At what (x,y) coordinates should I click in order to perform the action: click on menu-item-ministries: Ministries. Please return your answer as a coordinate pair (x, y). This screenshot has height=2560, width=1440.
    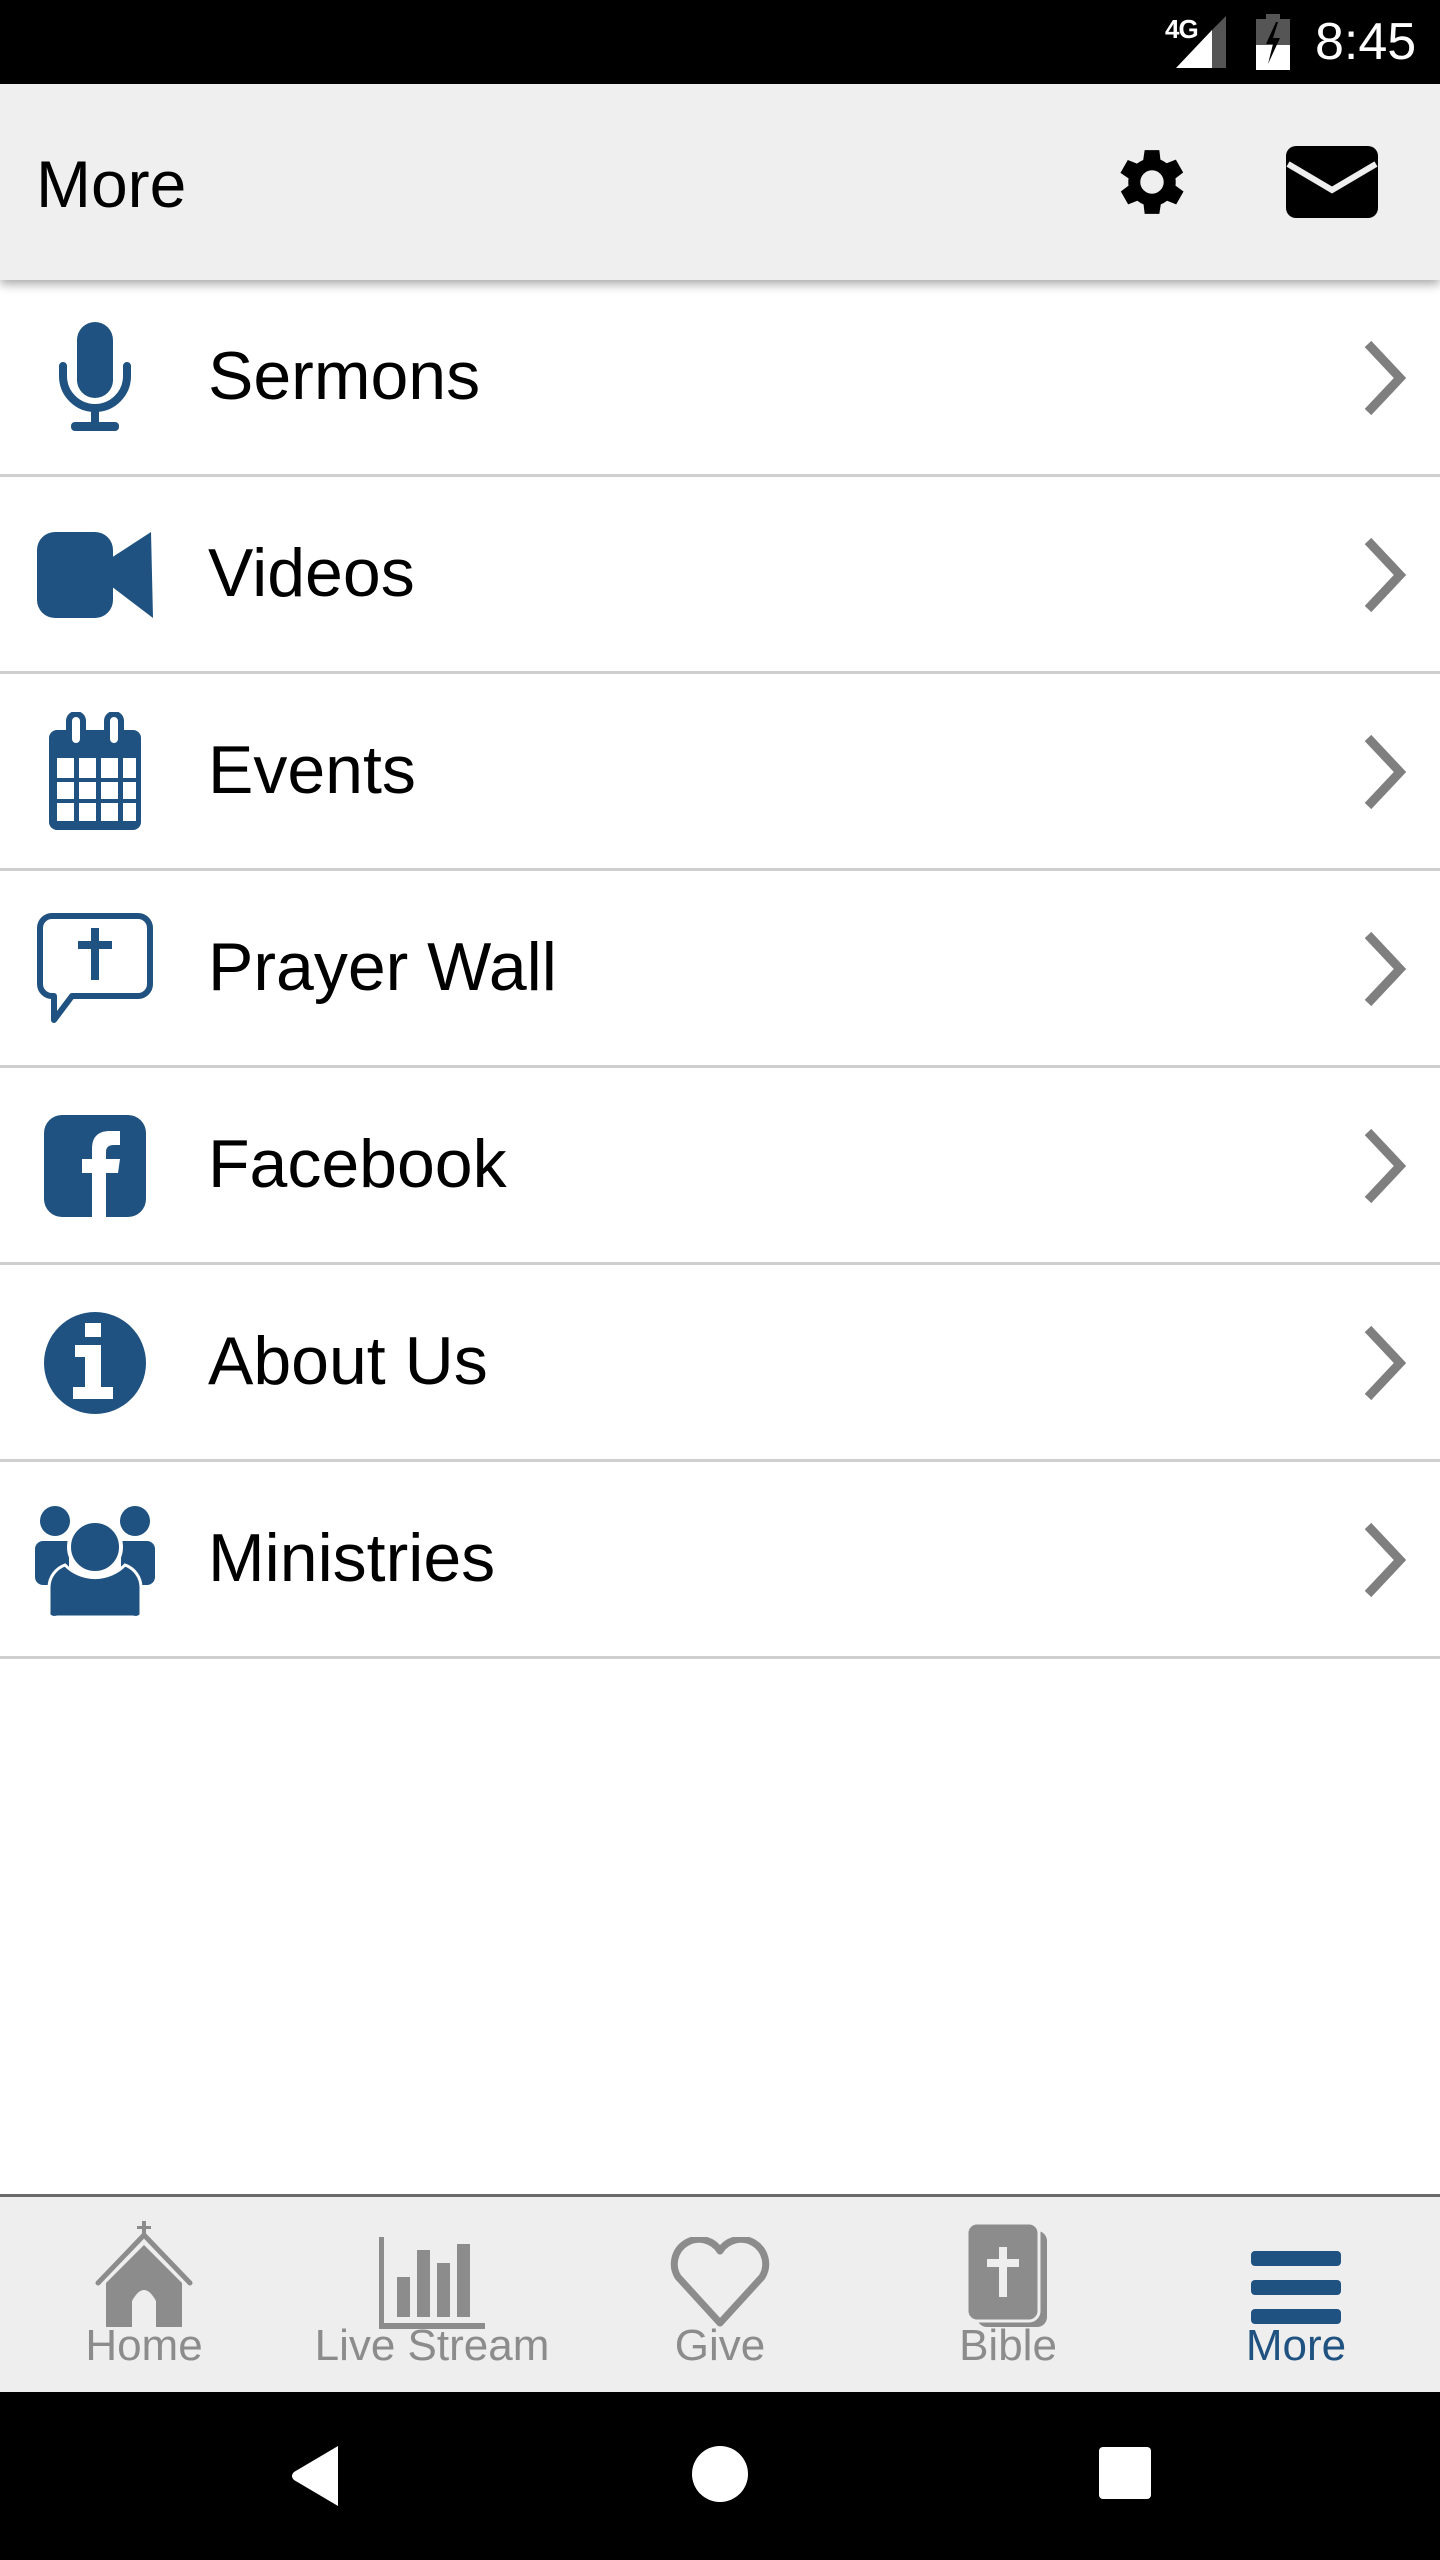
    Looking at the image, I should click on (720, 1560).